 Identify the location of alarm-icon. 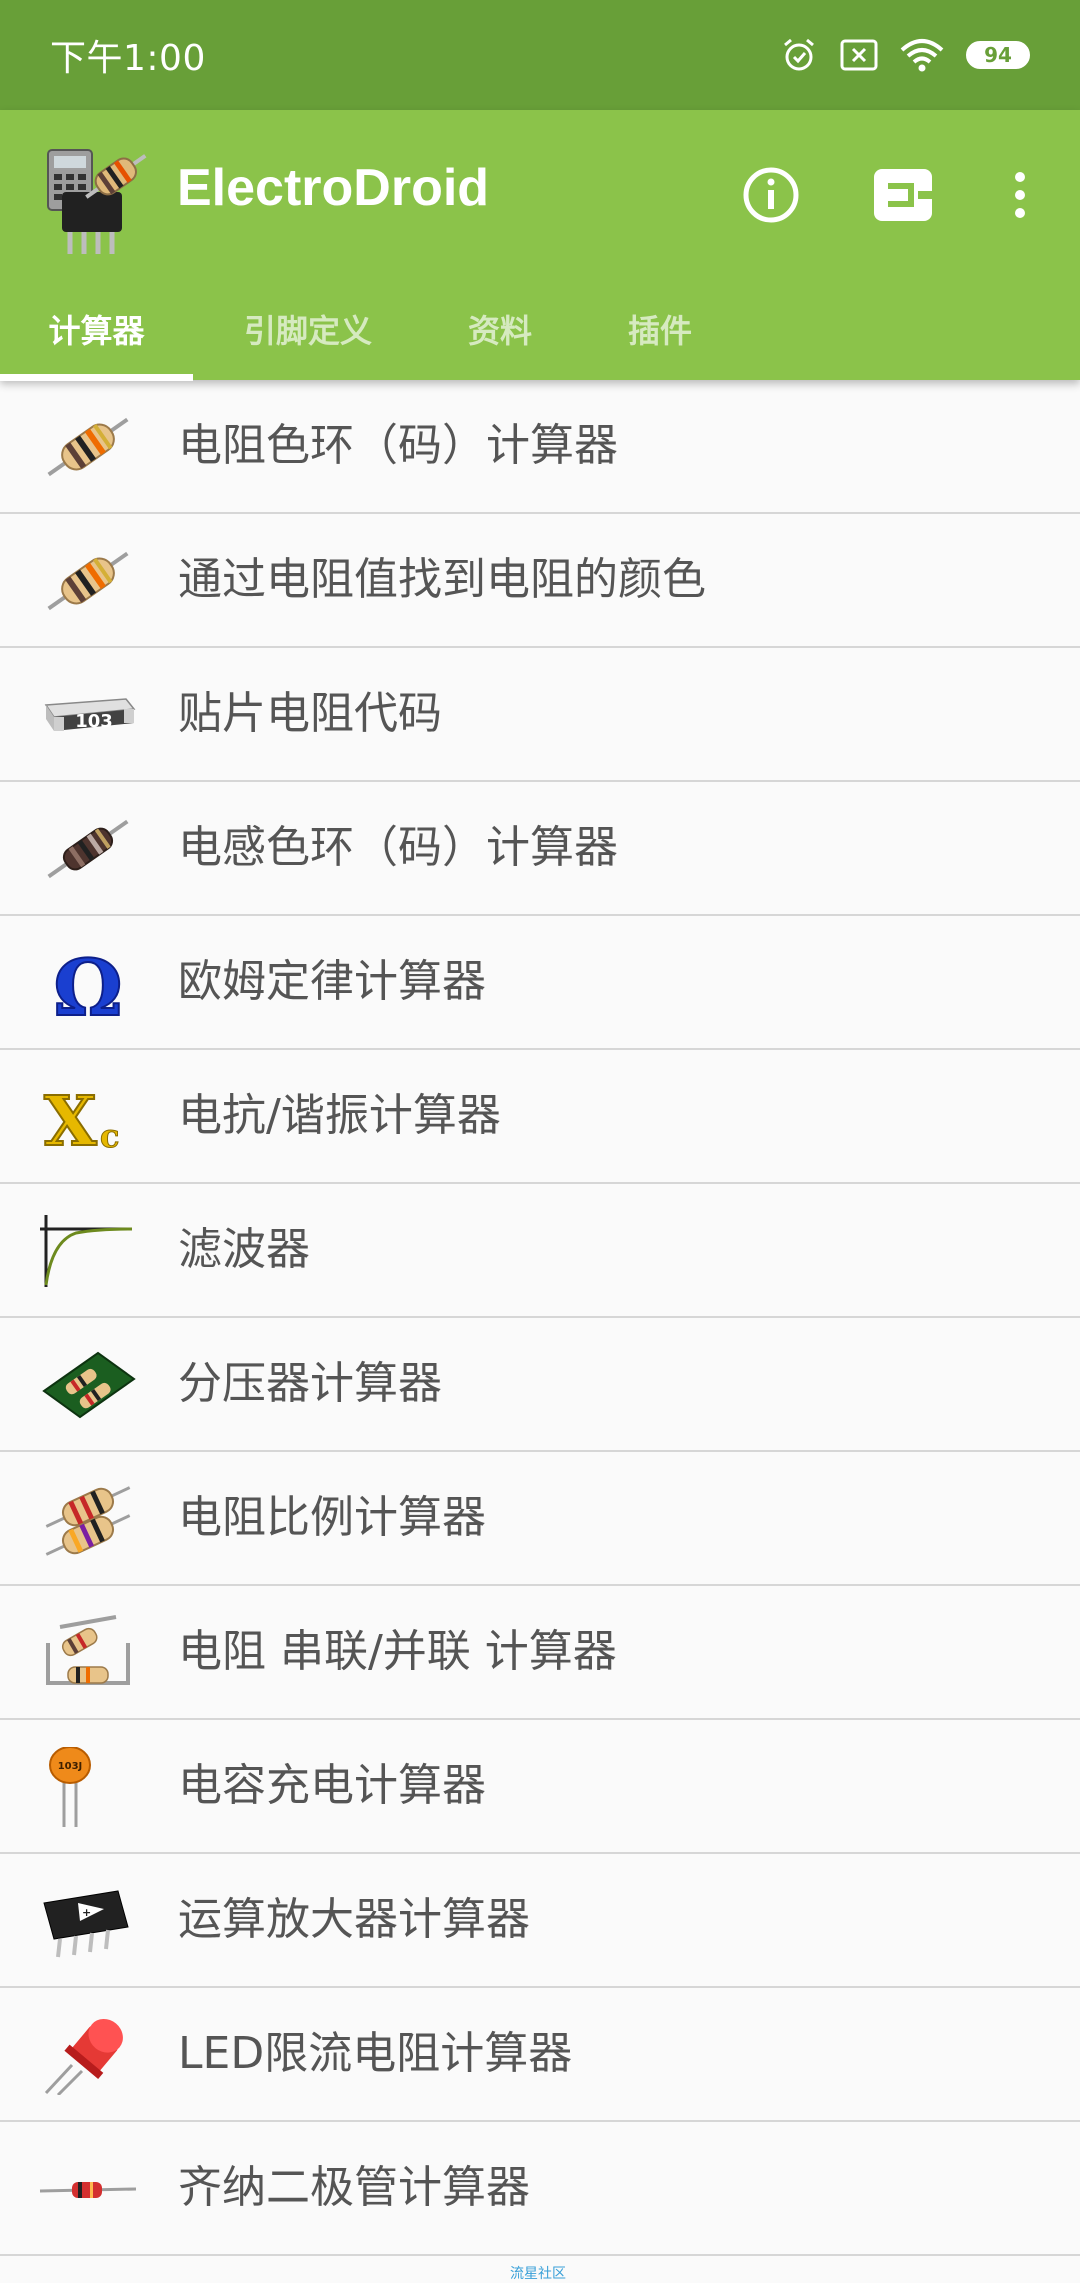
(799, 54).